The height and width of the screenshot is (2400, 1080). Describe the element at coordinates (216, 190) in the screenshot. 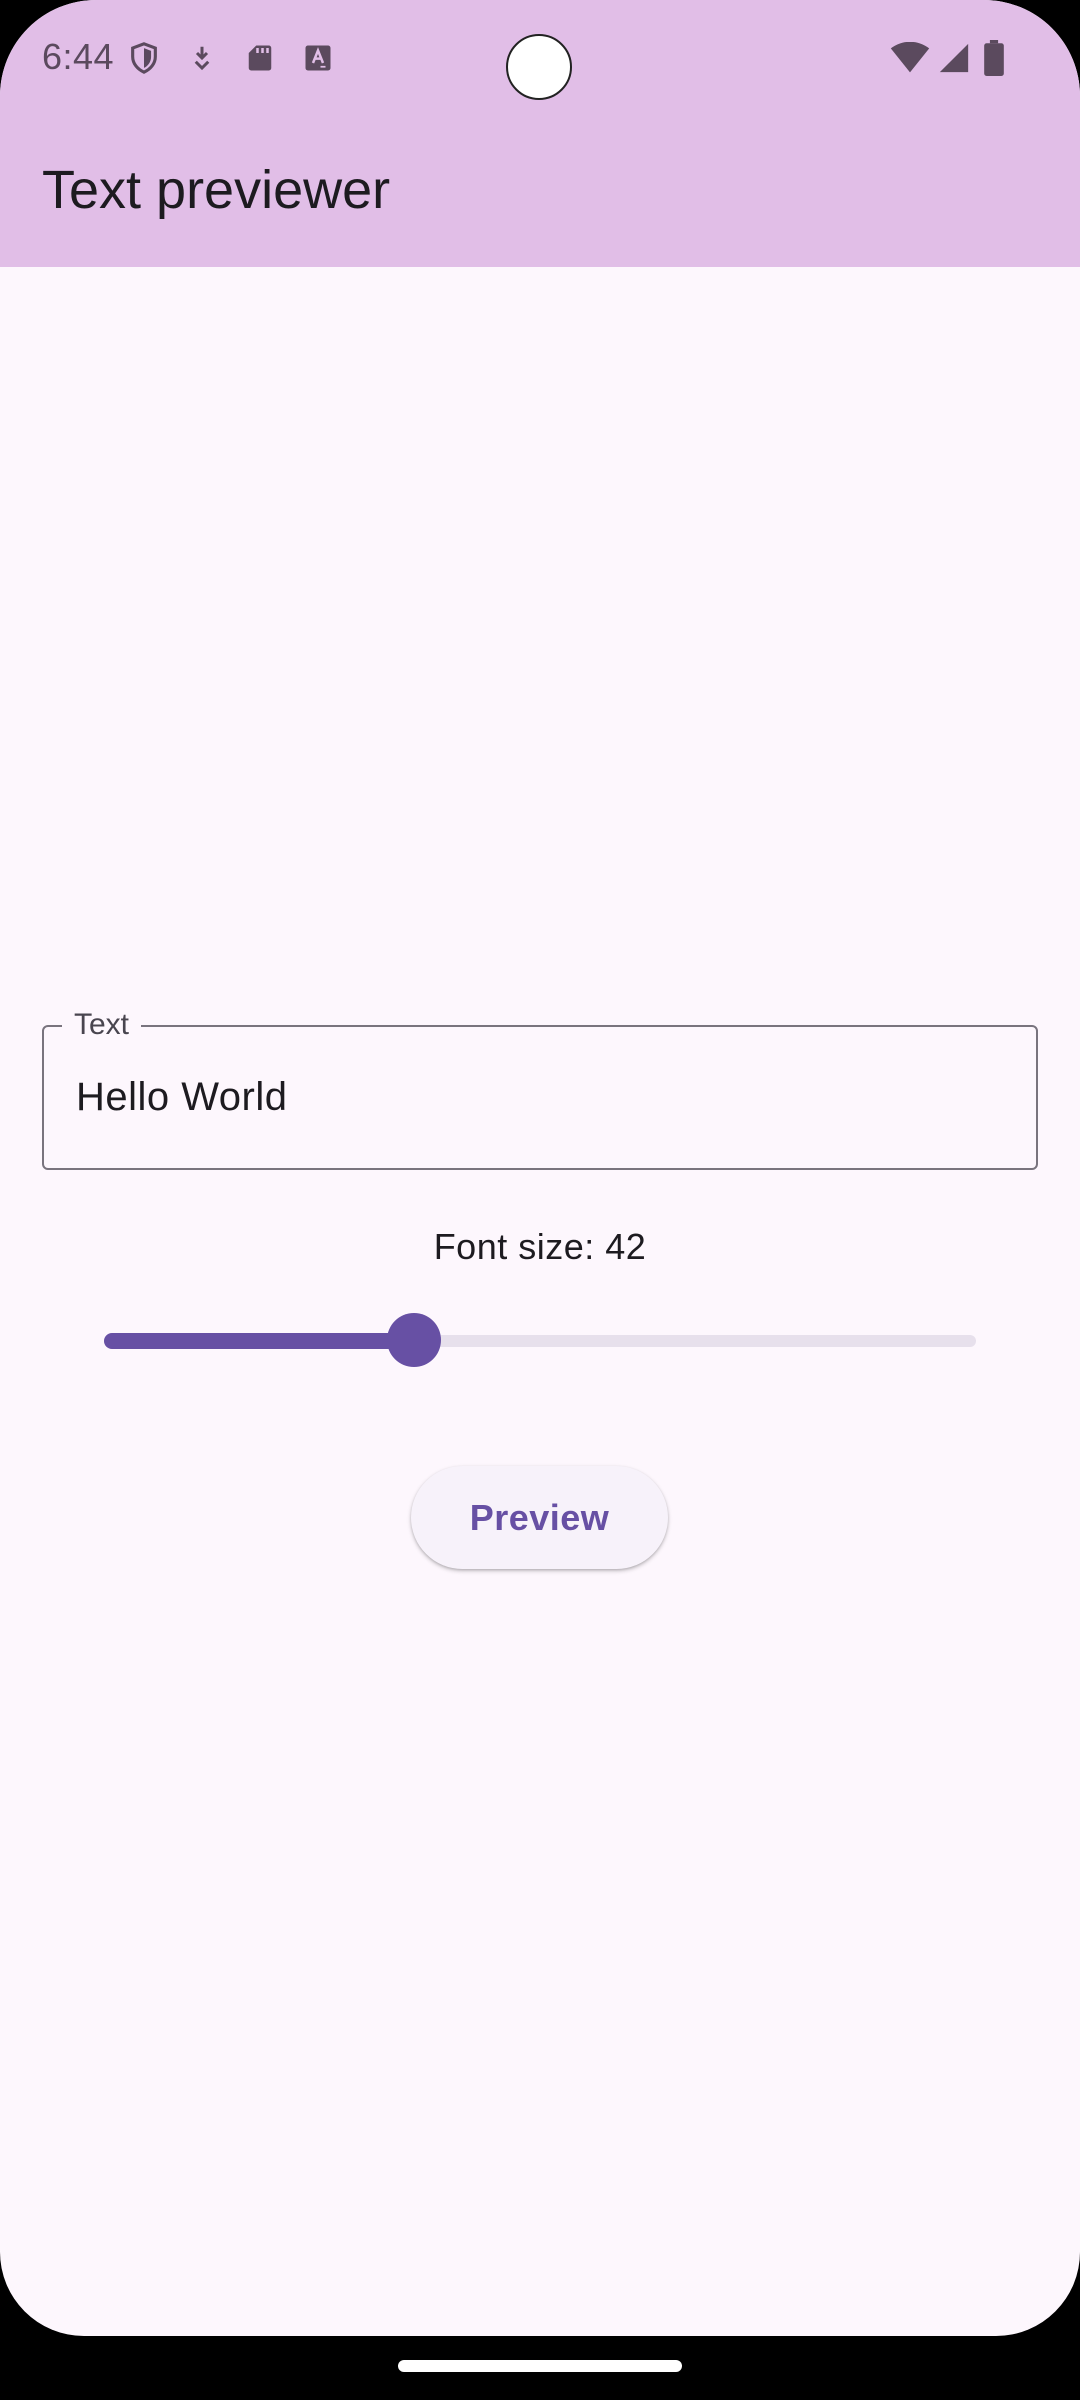

I see `page-title: Text previewer` at that location.